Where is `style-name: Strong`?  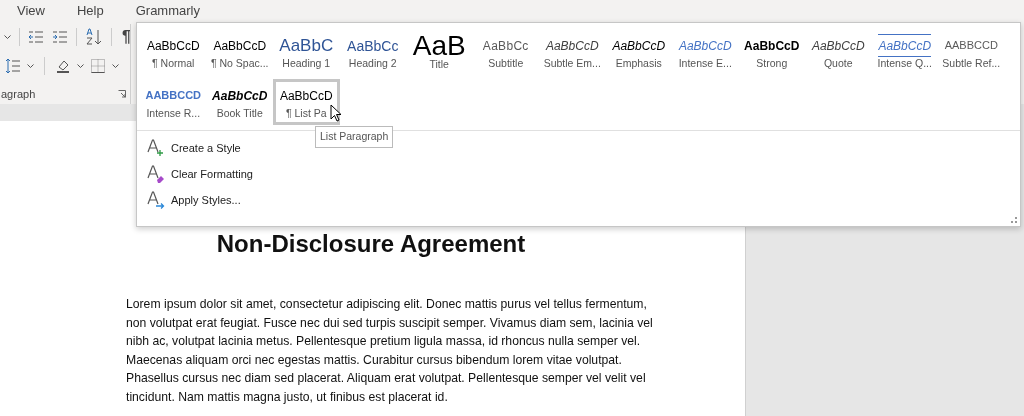
style-name: Strong is located at coordinates (772, 63).